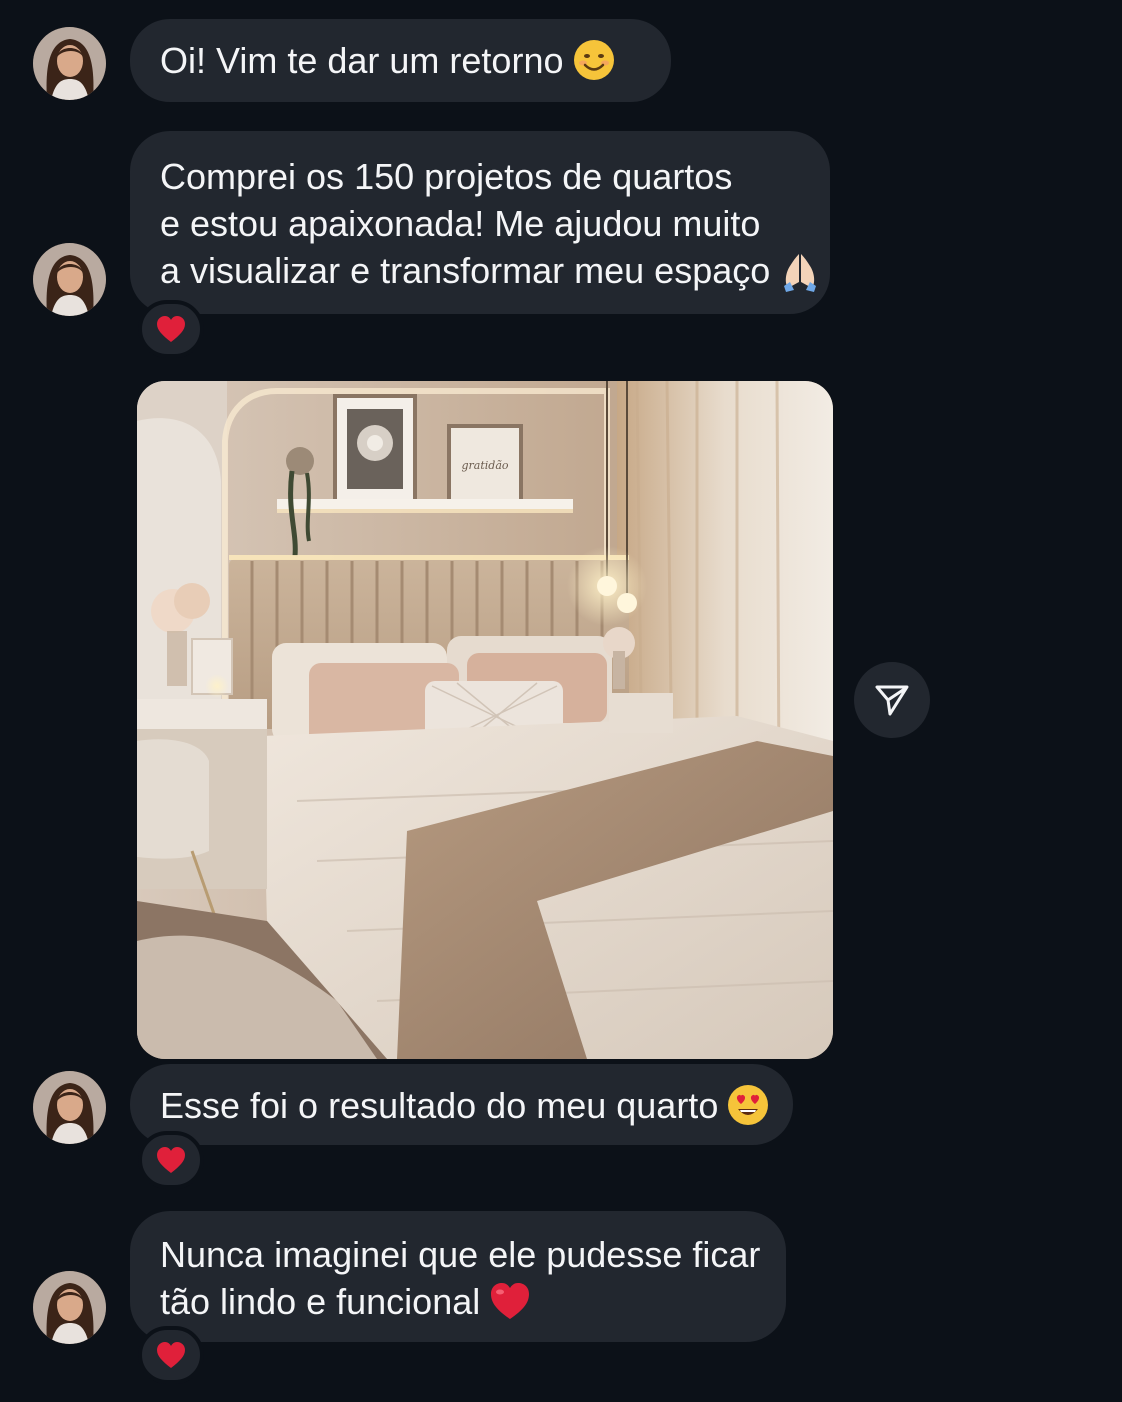 The width and height of the screenshot is (1122, 1402). What do you see at coordinates (439, 1105) in the screenshot?
I see `message-text: Esse foi o resultado do meu quarto` at bounding box center [439, 1105].